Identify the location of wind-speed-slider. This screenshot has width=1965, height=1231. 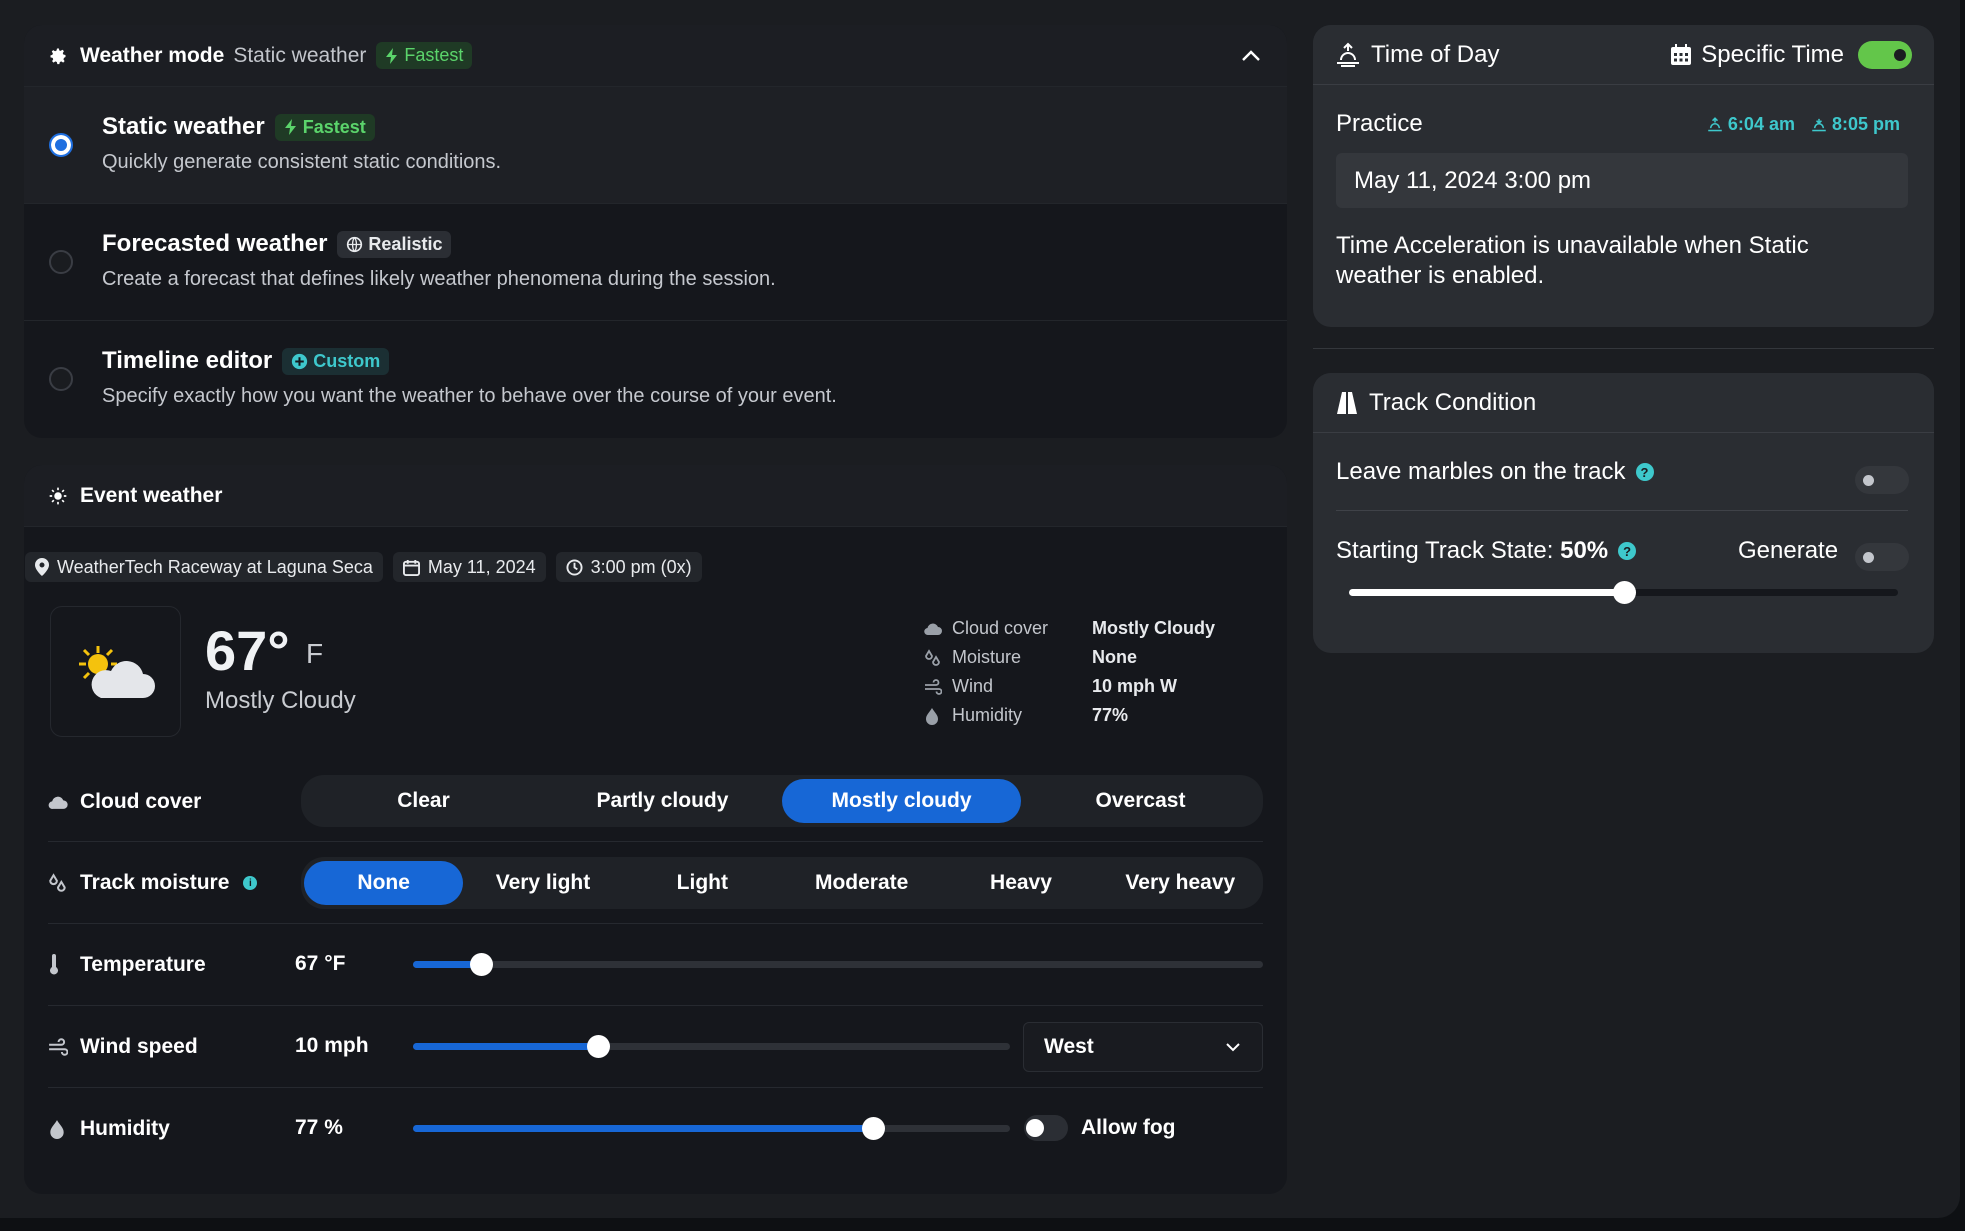
(711, 1046).